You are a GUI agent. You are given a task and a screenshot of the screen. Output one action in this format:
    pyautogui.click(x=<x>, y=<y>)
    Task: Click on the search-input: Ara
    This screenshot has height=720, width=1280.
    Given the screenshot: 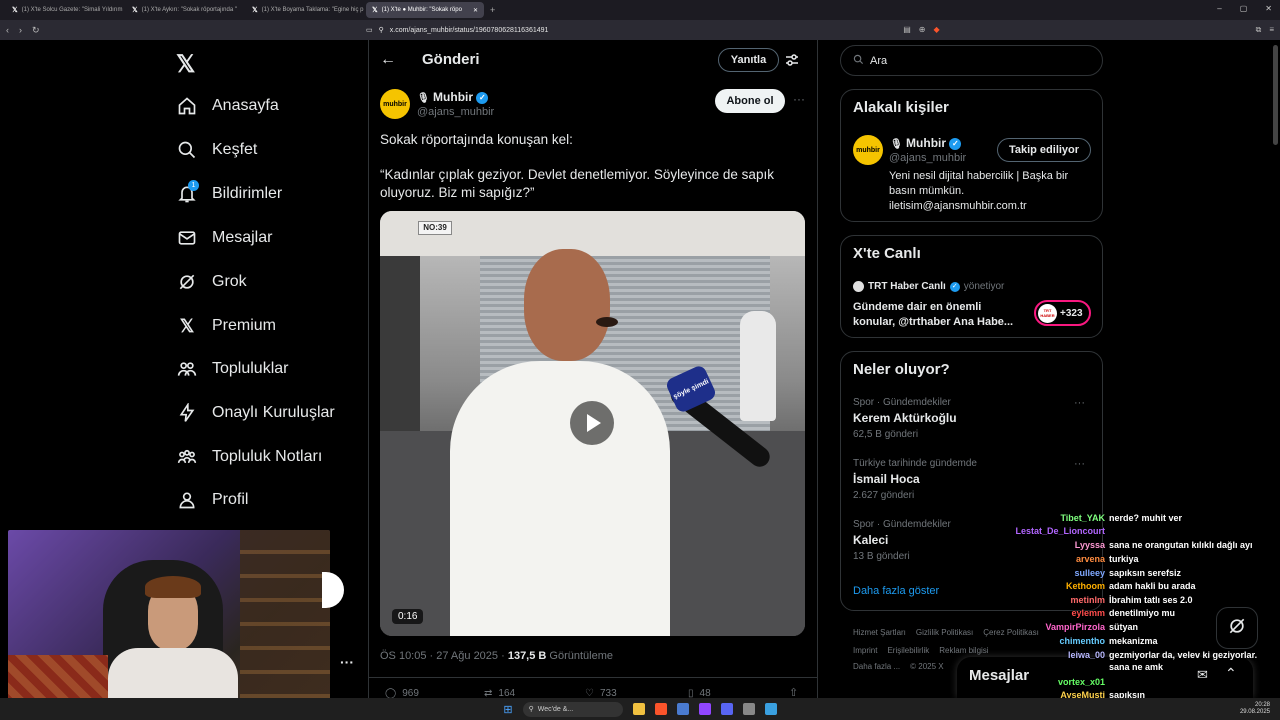 What is the action you would take?
    pyautogui.click(x=971, y=60)
    